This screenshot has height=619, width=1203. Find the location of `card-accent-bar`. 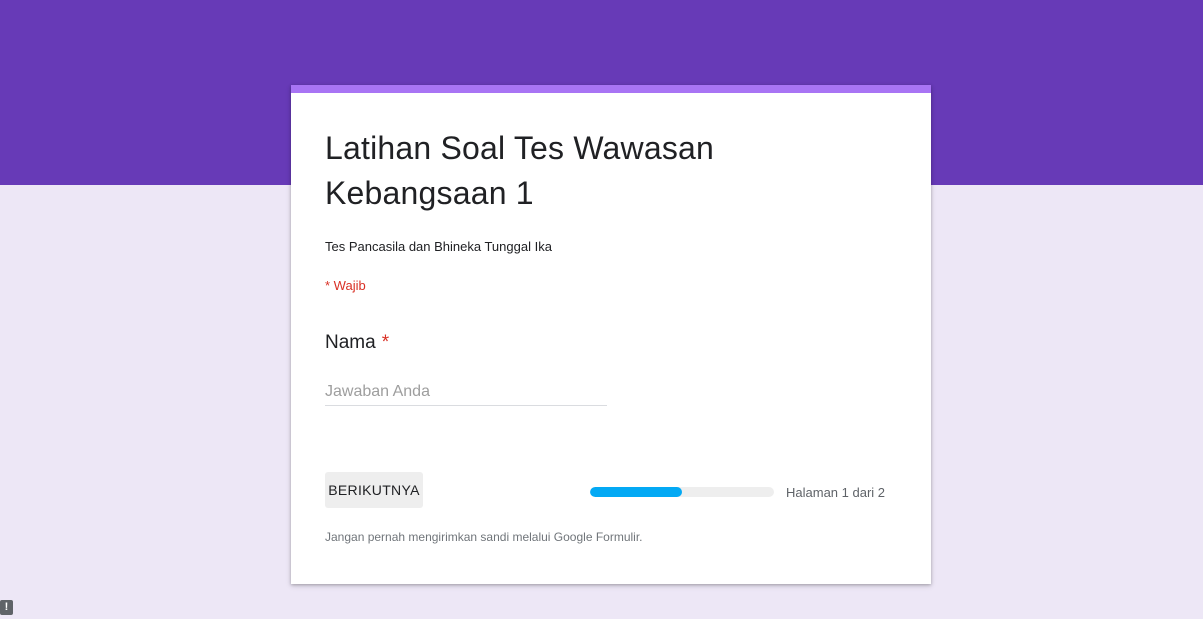

card-accent-bar is located at coordinates (611, 89).